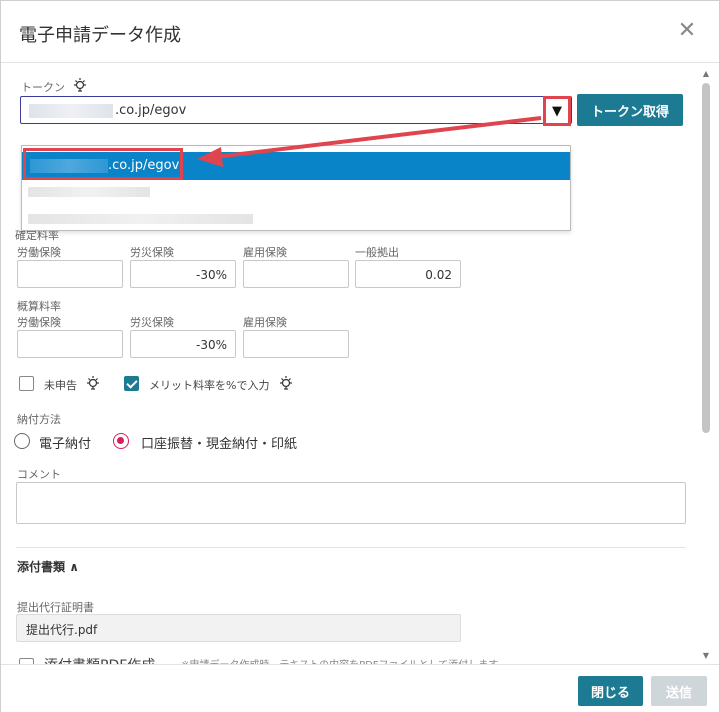 The height and width of the screenshot is (712, 720). Describe the element at coordinates (70, 344) in the screenshot. I see `estimated-labor-insurance-input` at that location.